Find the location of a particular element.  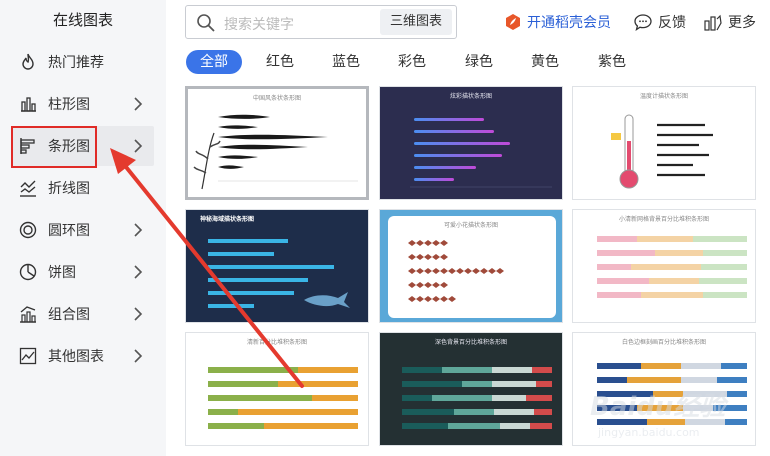

watermark-url: jingyan.baidu.com is located at coordinates (649, 432).